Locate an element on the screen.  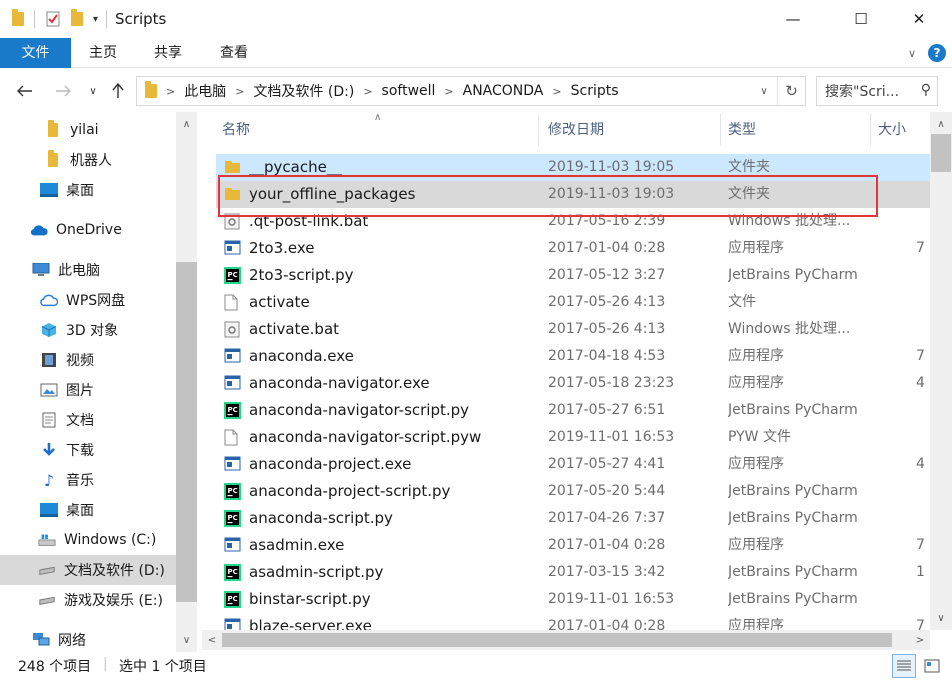
tab-home: 主页 is located at coordinates (103, 53).